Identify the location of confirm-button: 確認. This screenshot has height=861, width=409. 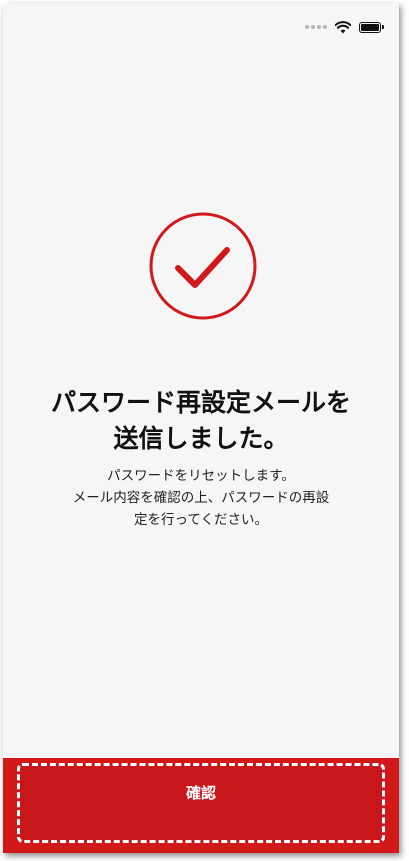
(201, 803).